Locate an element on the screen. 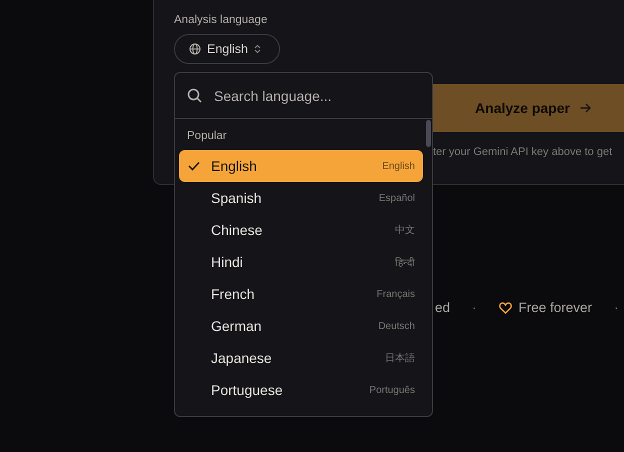 Image resolution: width=624 pixels, height=452 pixels. group-heading: Popular is located at coordinates (207, 136).